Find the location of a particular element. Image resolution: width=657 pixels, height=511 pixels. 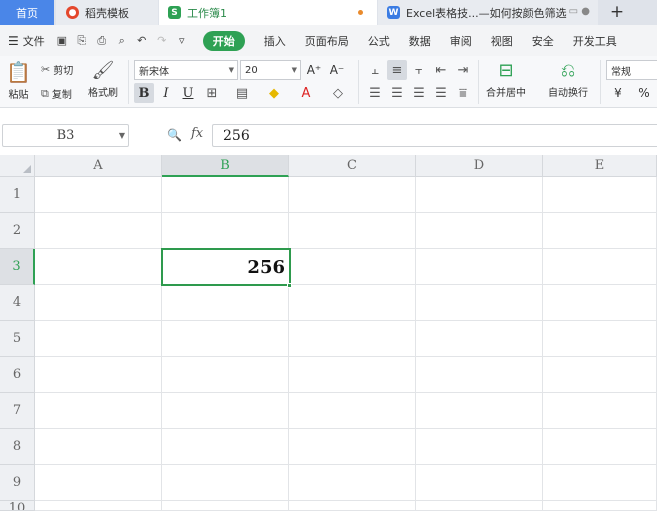

fill-color-button: ◆ is located at coordinates (274, 93).